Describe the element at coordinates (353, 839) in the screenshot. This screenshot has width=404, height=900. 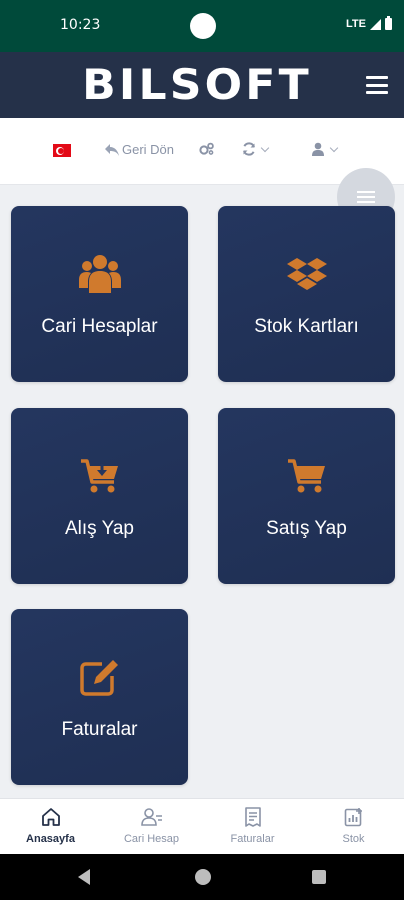
I see `nav-label: Stok` at that location.